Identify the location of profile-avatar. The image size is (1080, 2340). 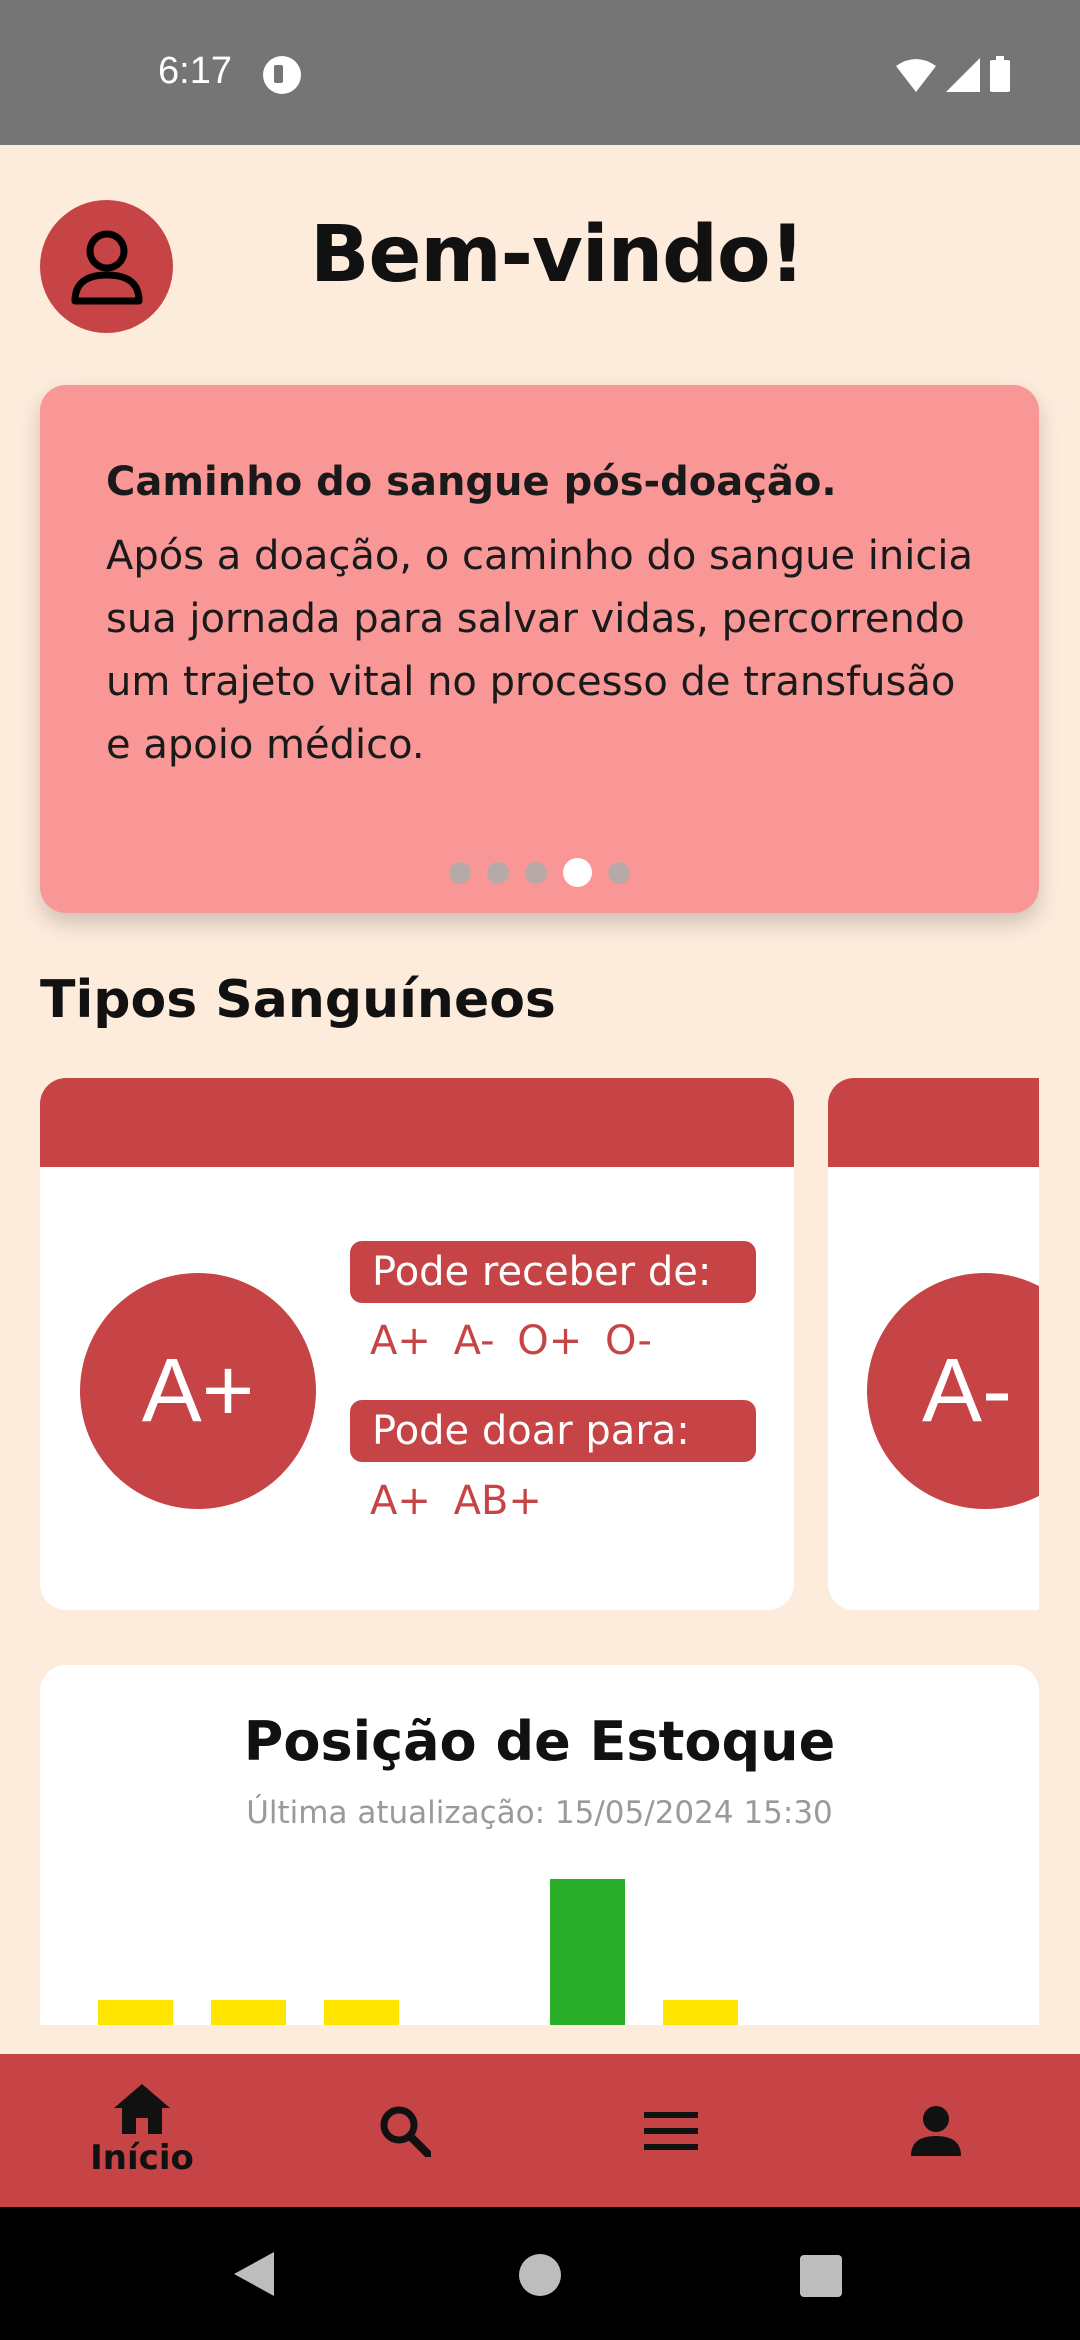
(106, 266).